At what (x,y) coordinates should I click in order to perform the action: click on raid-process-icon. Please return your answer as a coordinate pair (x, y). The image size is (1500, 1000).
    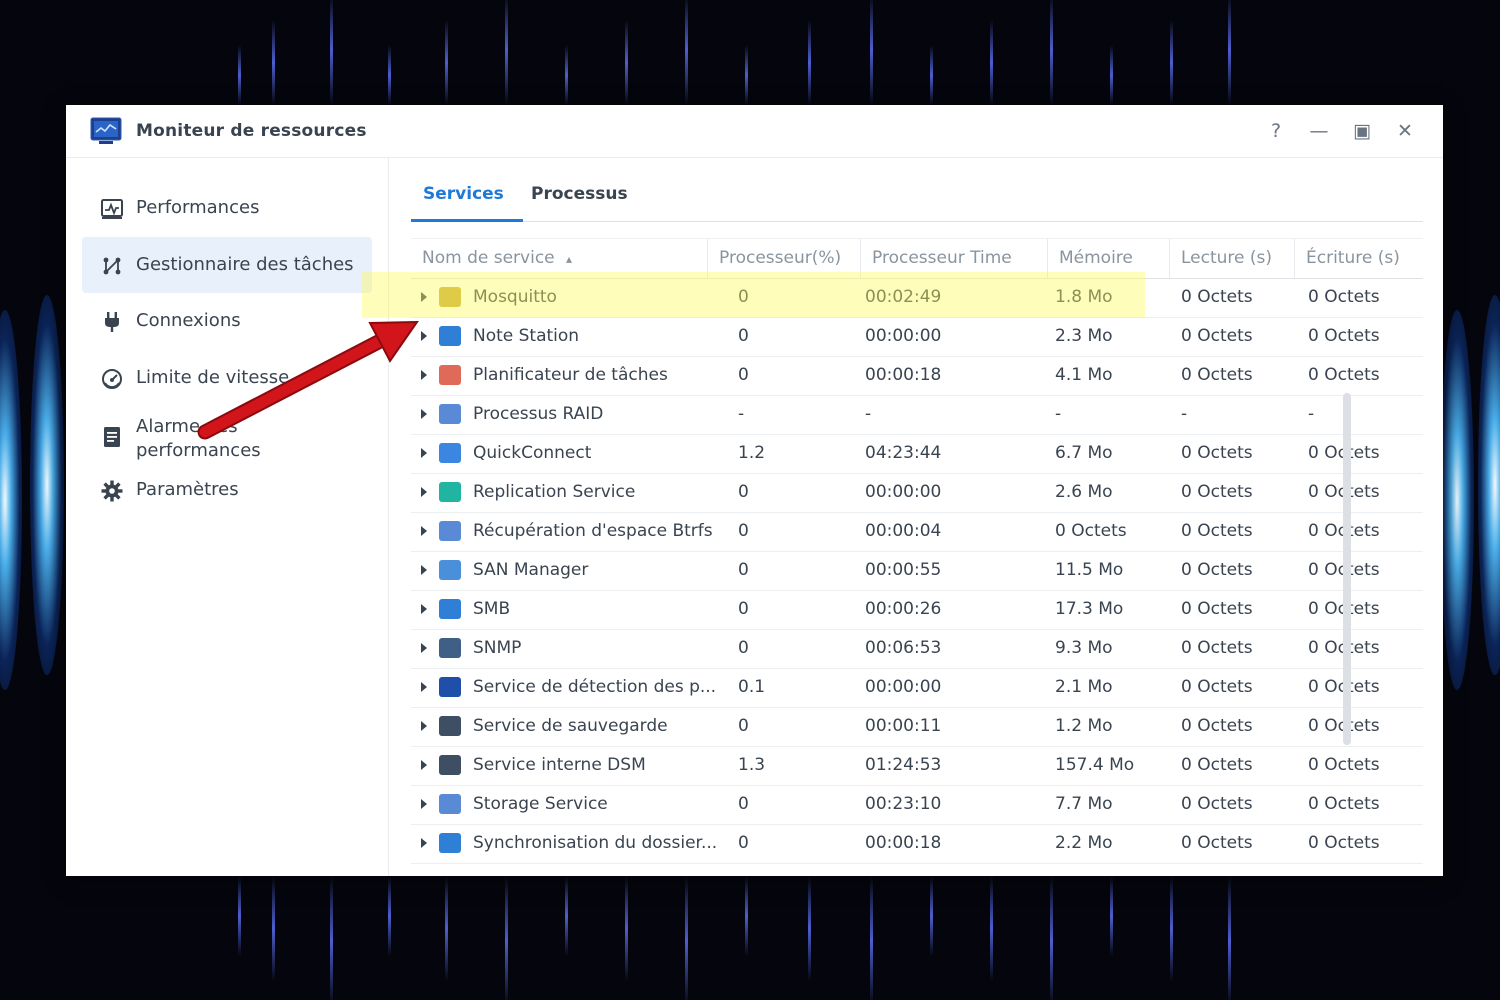
    Looking at the image, I should click on (450, 414).